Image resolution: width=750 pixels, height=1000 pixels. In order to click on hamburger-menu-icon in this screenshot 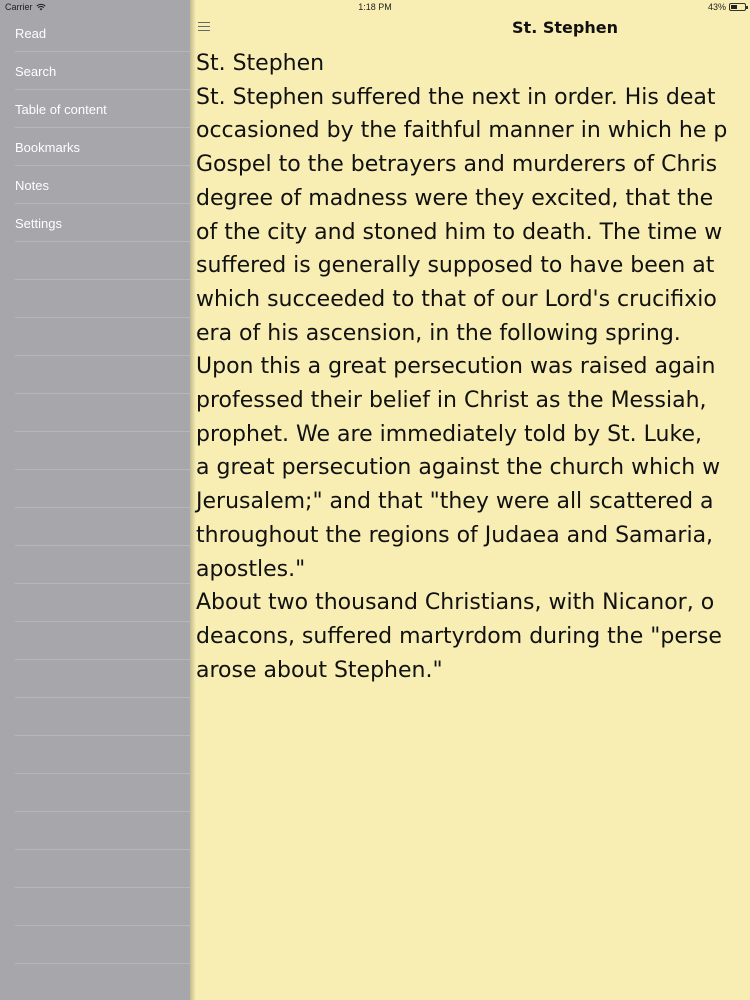, I will do `click(204, 27)`.